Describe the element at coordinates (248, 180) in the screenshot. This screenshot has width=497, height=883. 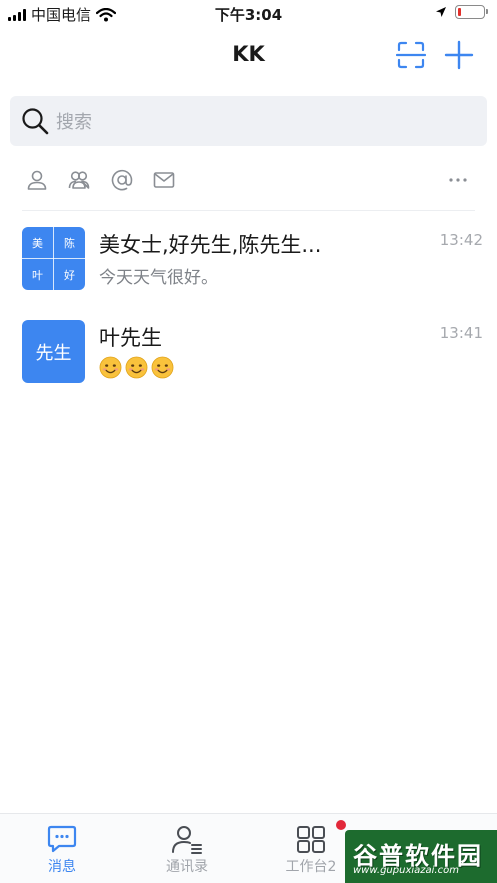
I see `filter-row` at that location.